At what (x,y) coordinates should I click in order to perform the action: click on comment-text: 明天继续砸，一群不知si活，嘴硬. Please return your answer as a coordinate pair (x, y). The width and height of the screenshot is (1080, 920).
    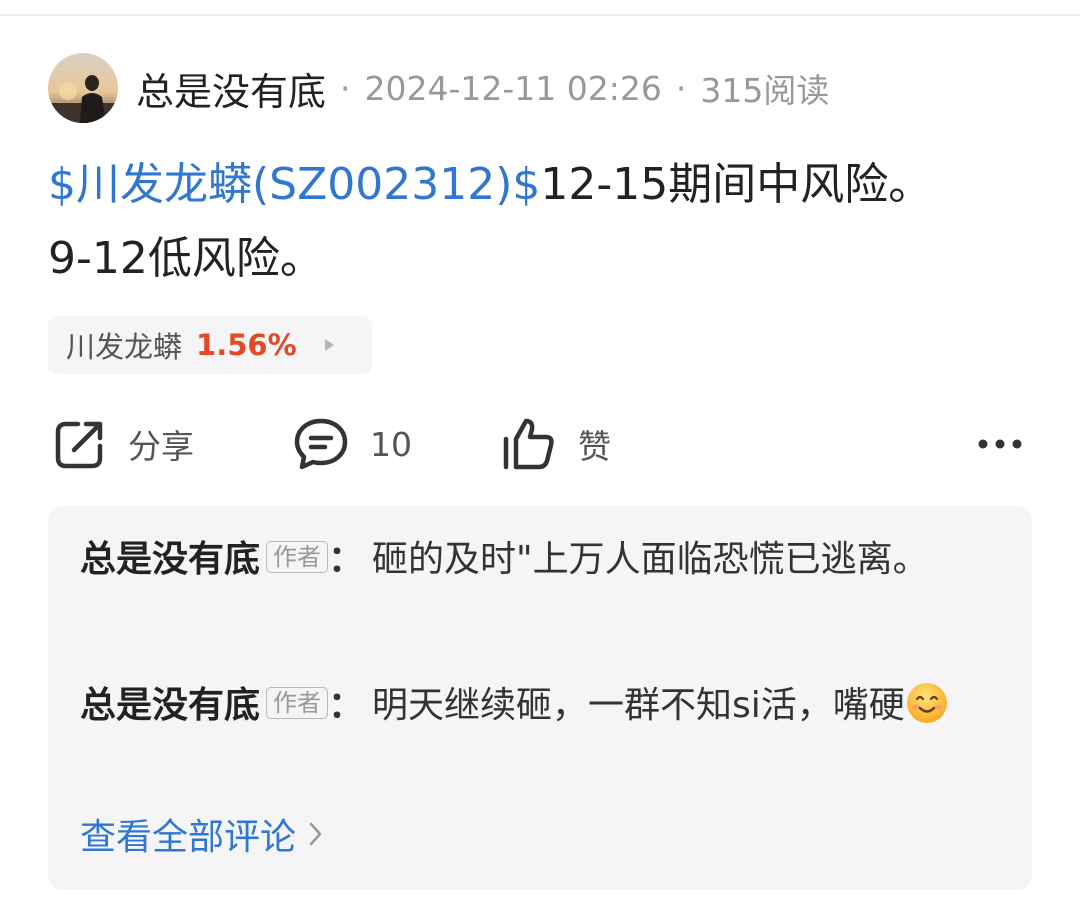
    Looking at the image, I should click on (638, 705).